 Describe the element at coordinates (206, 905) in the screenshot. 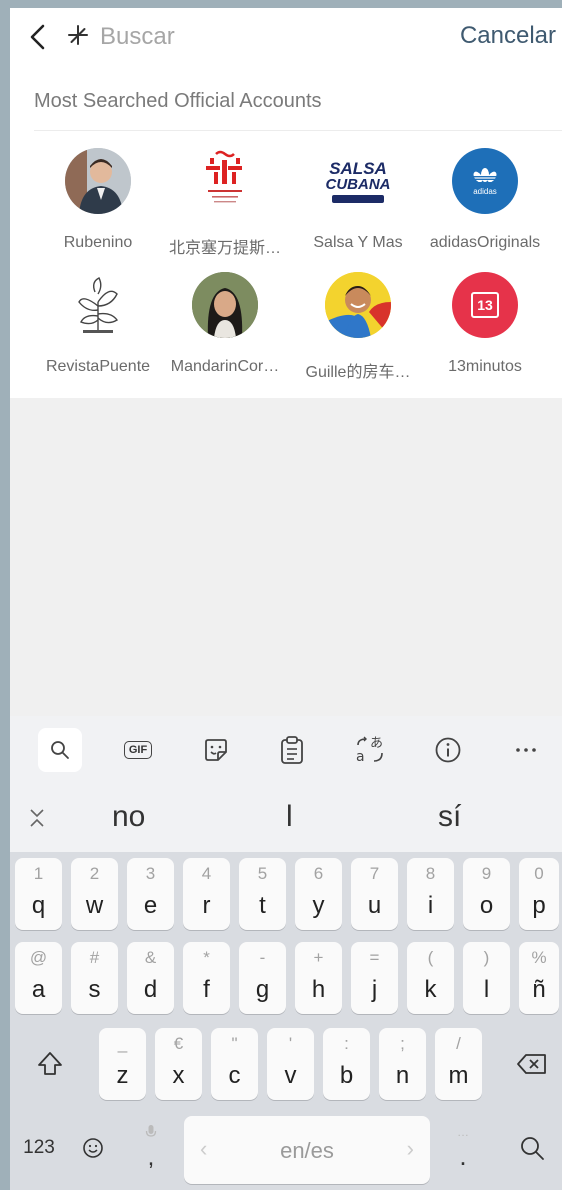

I see `key-label: r` at that location.